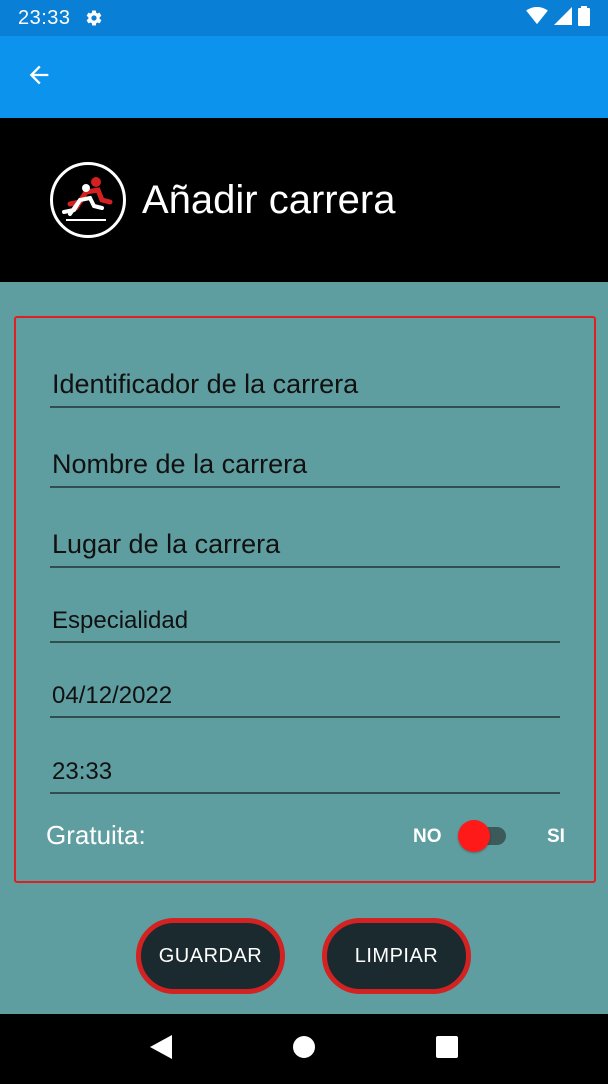 The width and height of the screenshot is (608, 1084). What do you see at coordinates (269, 199) in the screenshot?
I see `page-title: Añadir carrera` at bounding box center [269, 199].